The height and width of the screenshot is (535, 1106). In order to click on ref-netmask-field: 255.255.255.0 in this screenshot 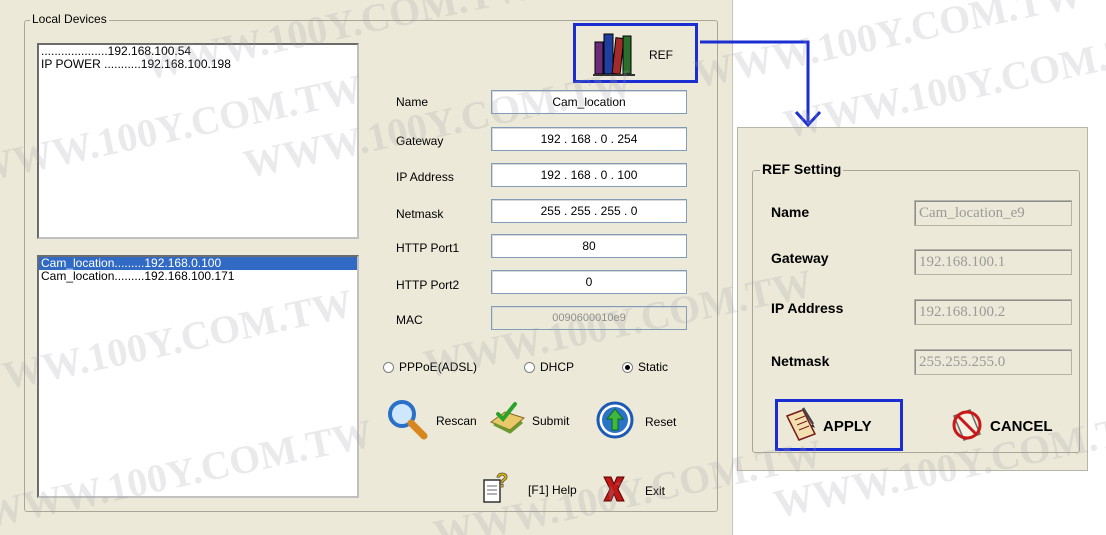, I will do `click(993, 362)`.